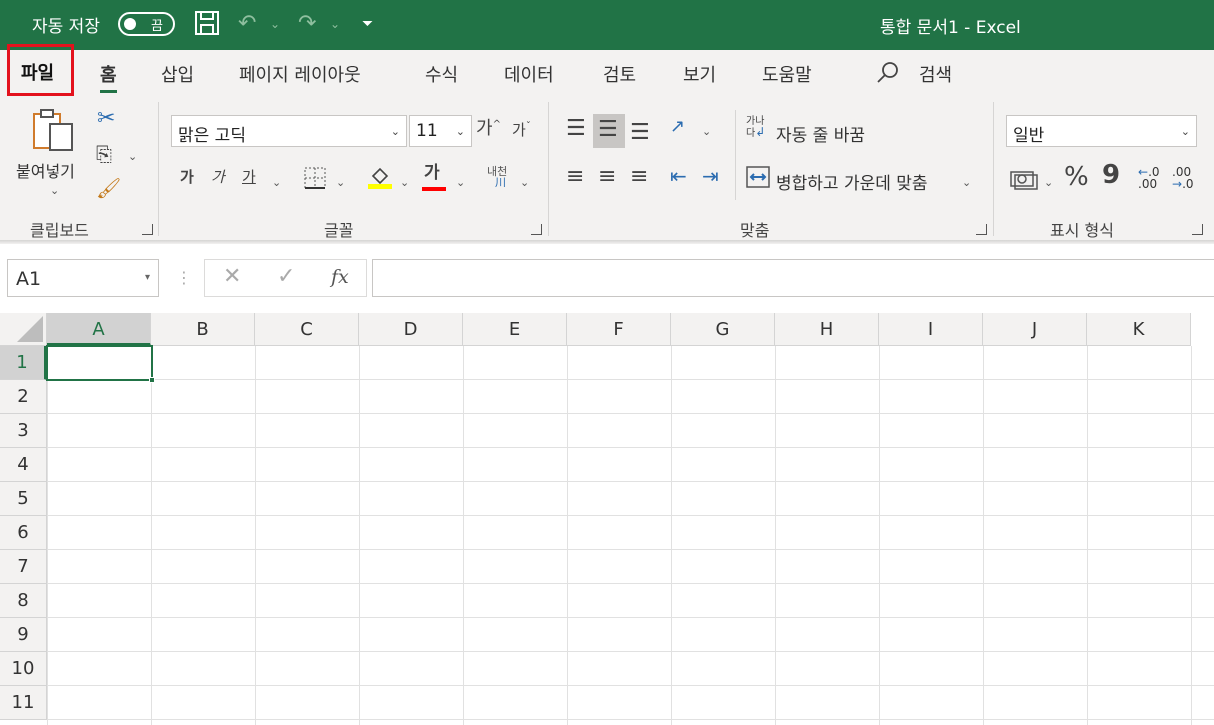  Describe the element at coordinates (307, 24) in the screenshot. I see `redo-icon: ↷` at that location.